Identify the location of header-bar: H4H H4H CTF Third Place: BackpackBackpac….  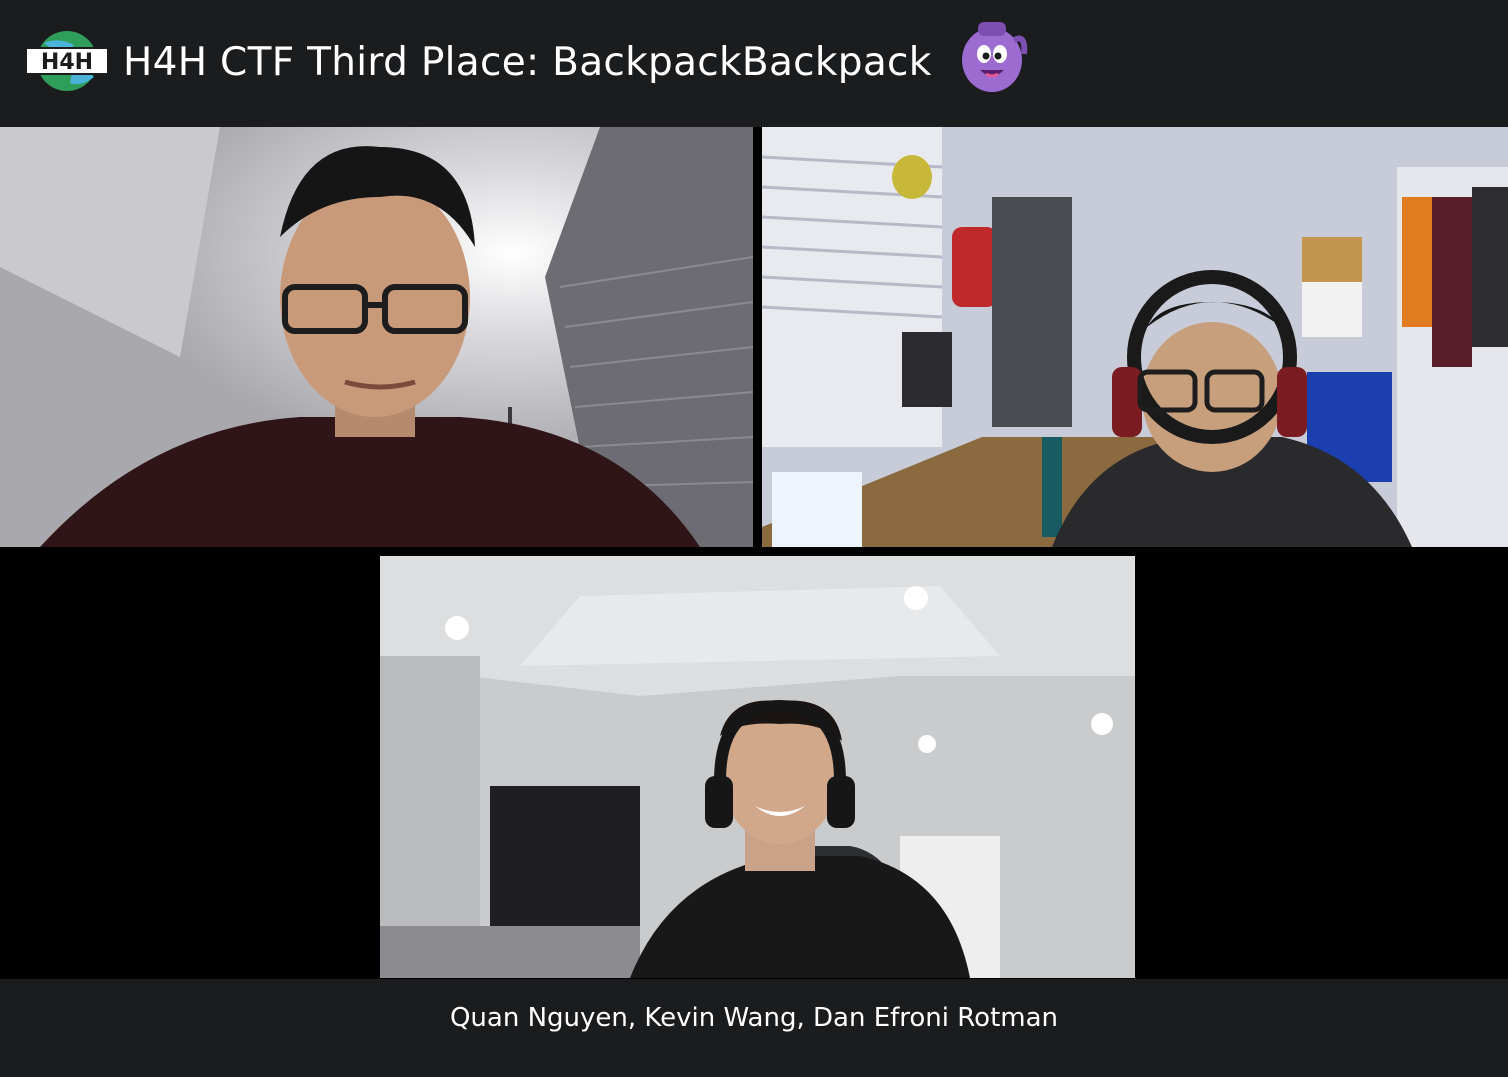
(754, 63).